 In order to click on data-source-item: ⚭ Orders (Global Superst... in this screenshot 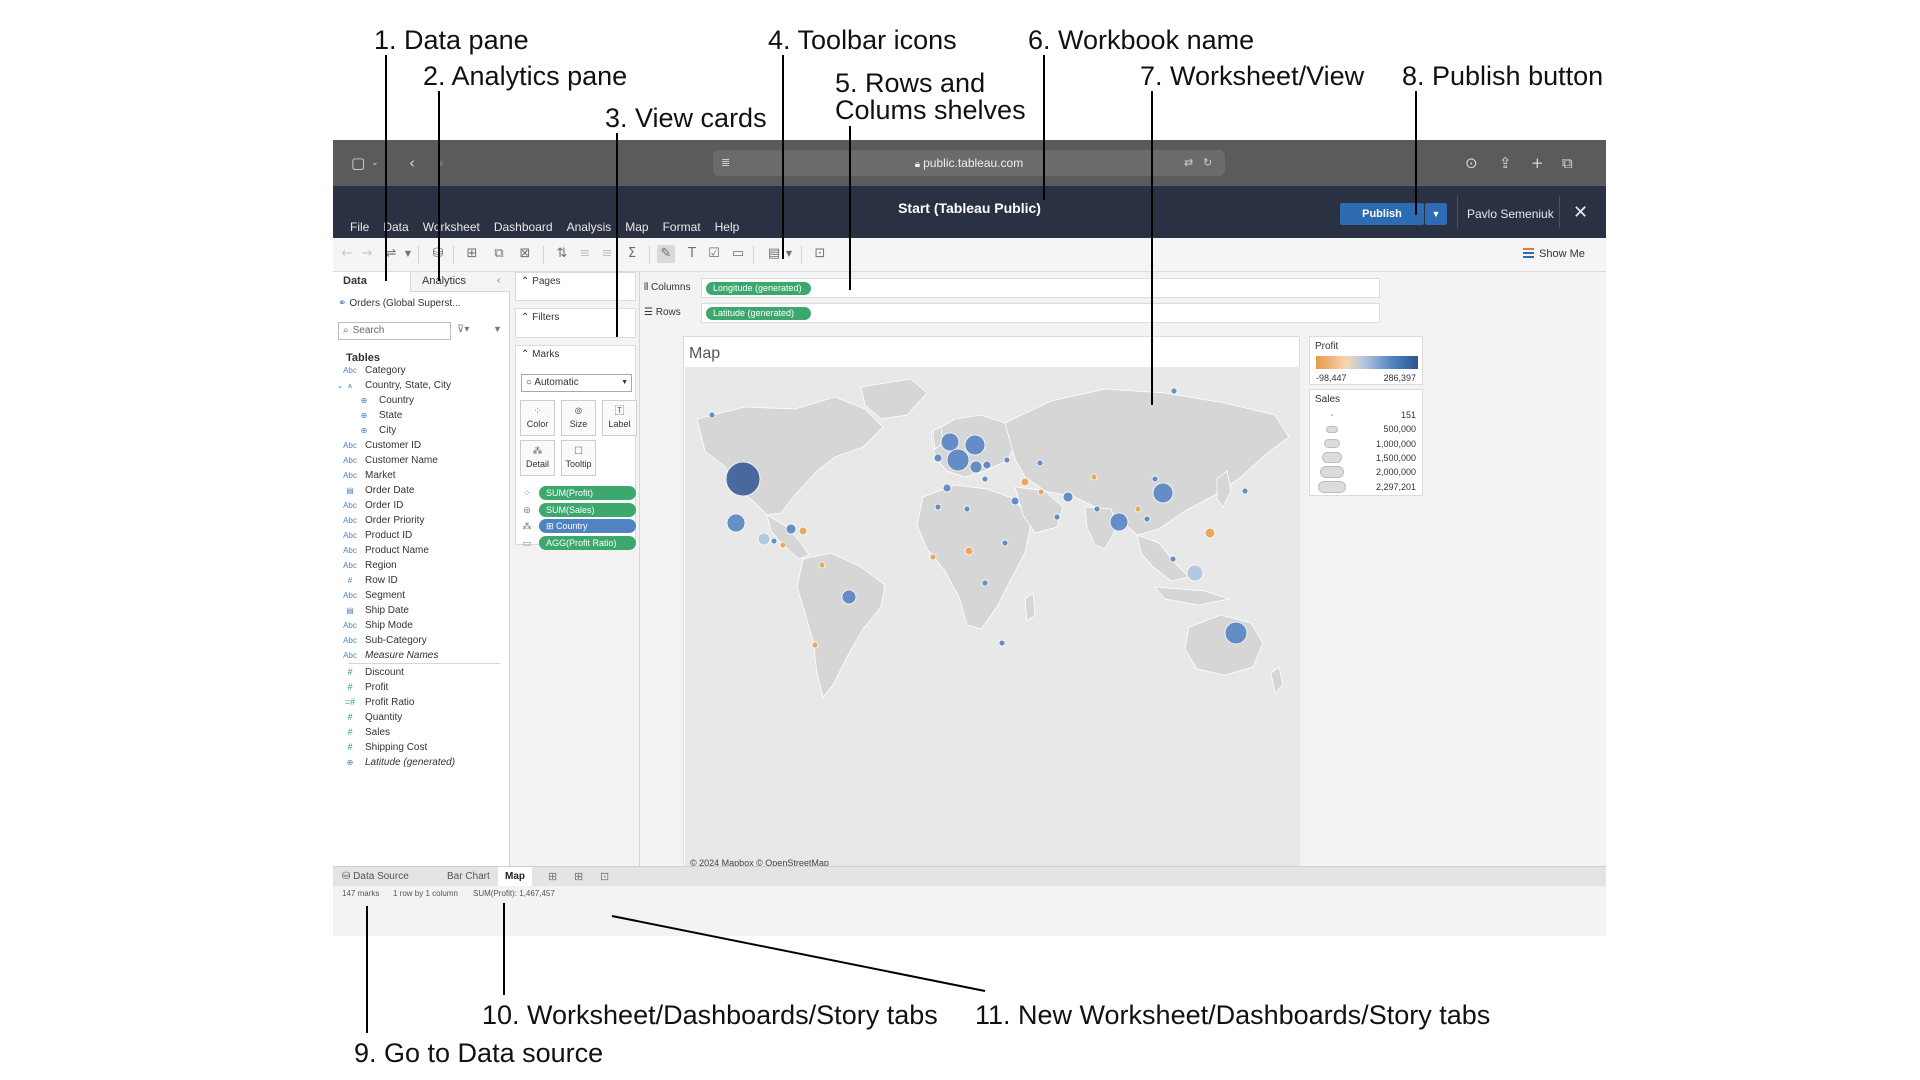, I will do `click(399, 303)`.